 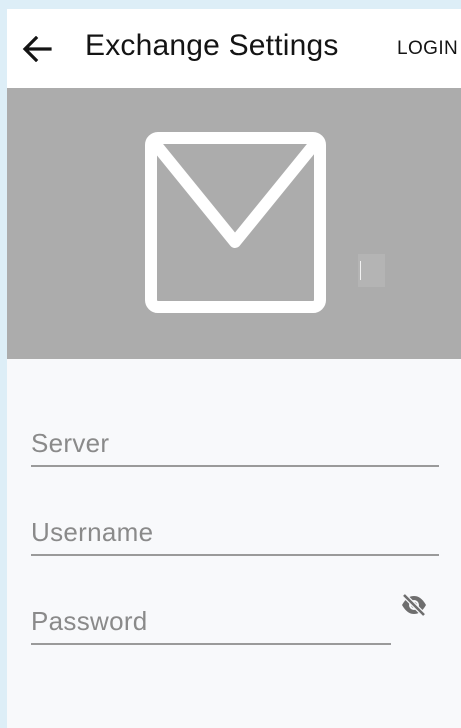 I want to click on arrow-back-icon, so click(x=37, y=49).